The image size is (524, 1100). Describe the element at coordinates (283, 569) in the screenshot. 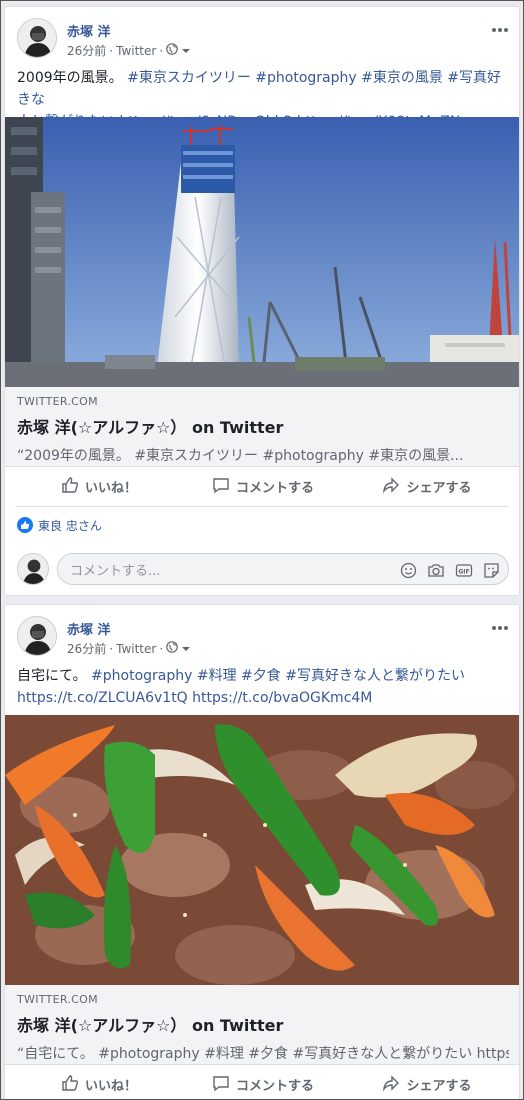

I see `comment-input: コメントする... GIF` at that location.